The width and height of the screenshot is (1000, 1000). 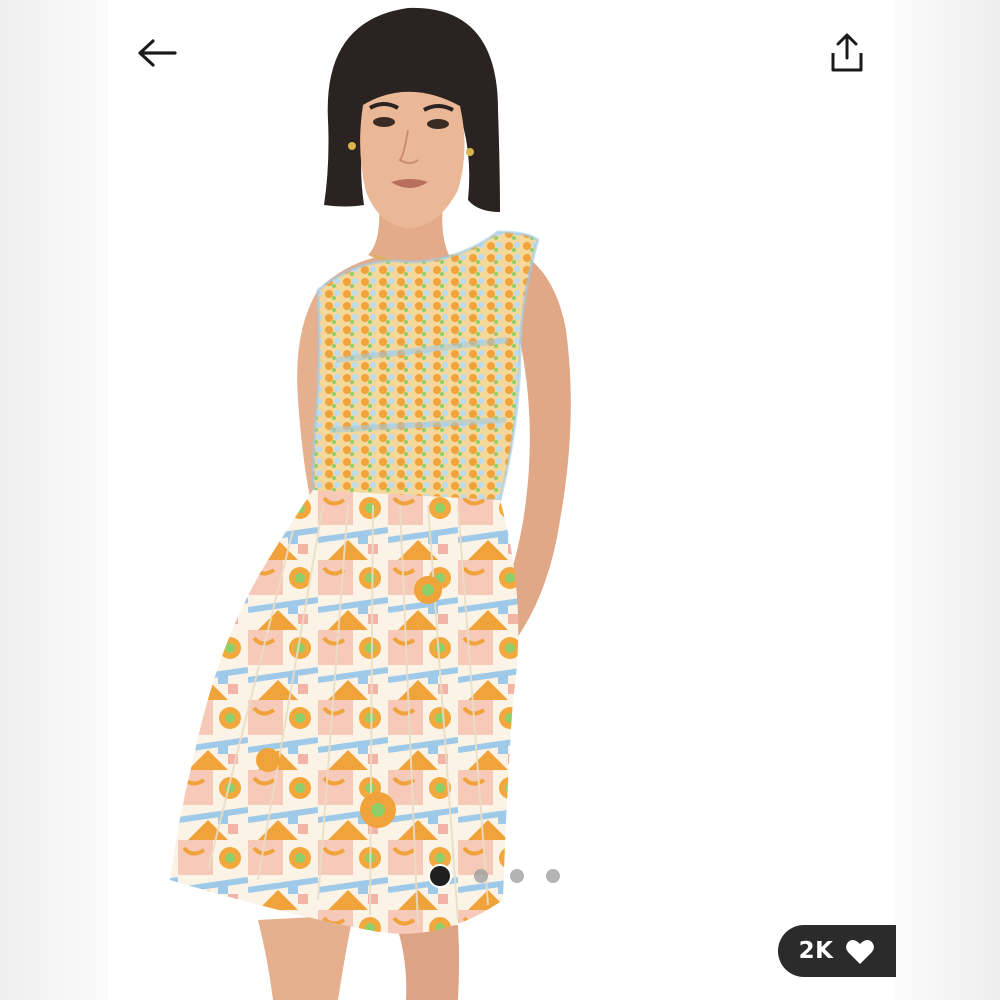 What do you see at coordinates (860, 951) in the screenshot?
I see `heart-icon` at bounding box center [860, 951].